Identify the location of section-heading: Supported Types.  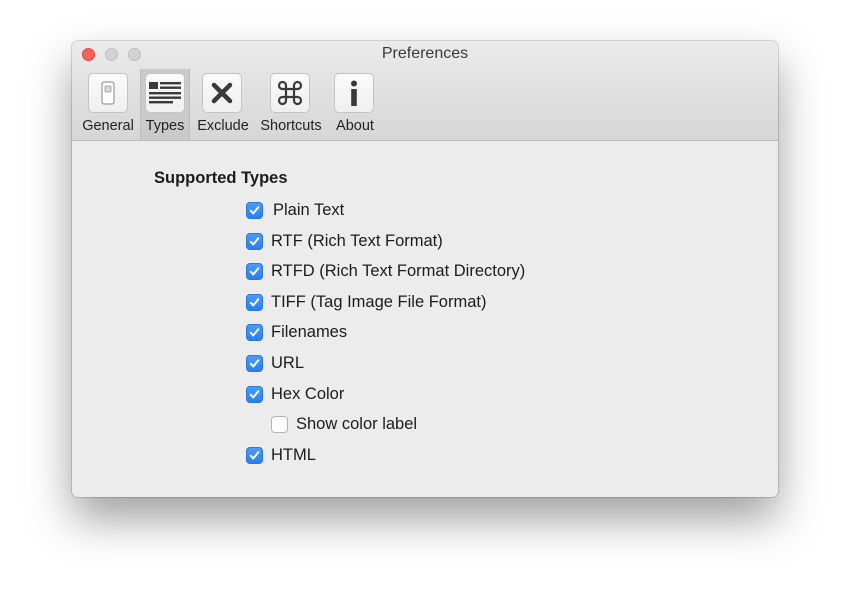
(221, 178).